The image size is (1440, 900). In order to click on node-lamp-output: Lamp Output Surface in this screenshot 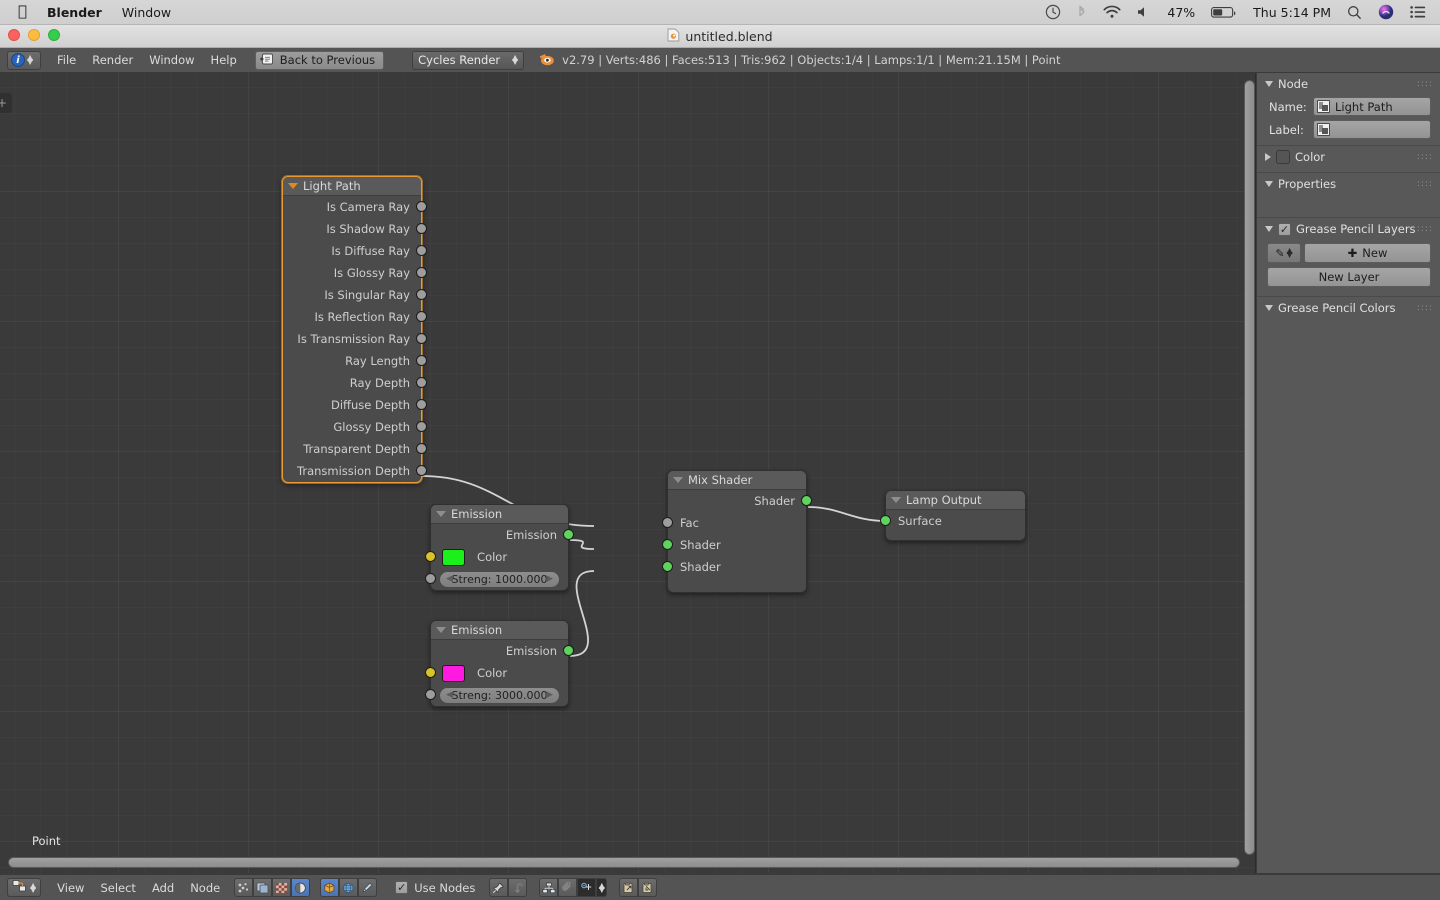, I will do `click(953, 515)`.